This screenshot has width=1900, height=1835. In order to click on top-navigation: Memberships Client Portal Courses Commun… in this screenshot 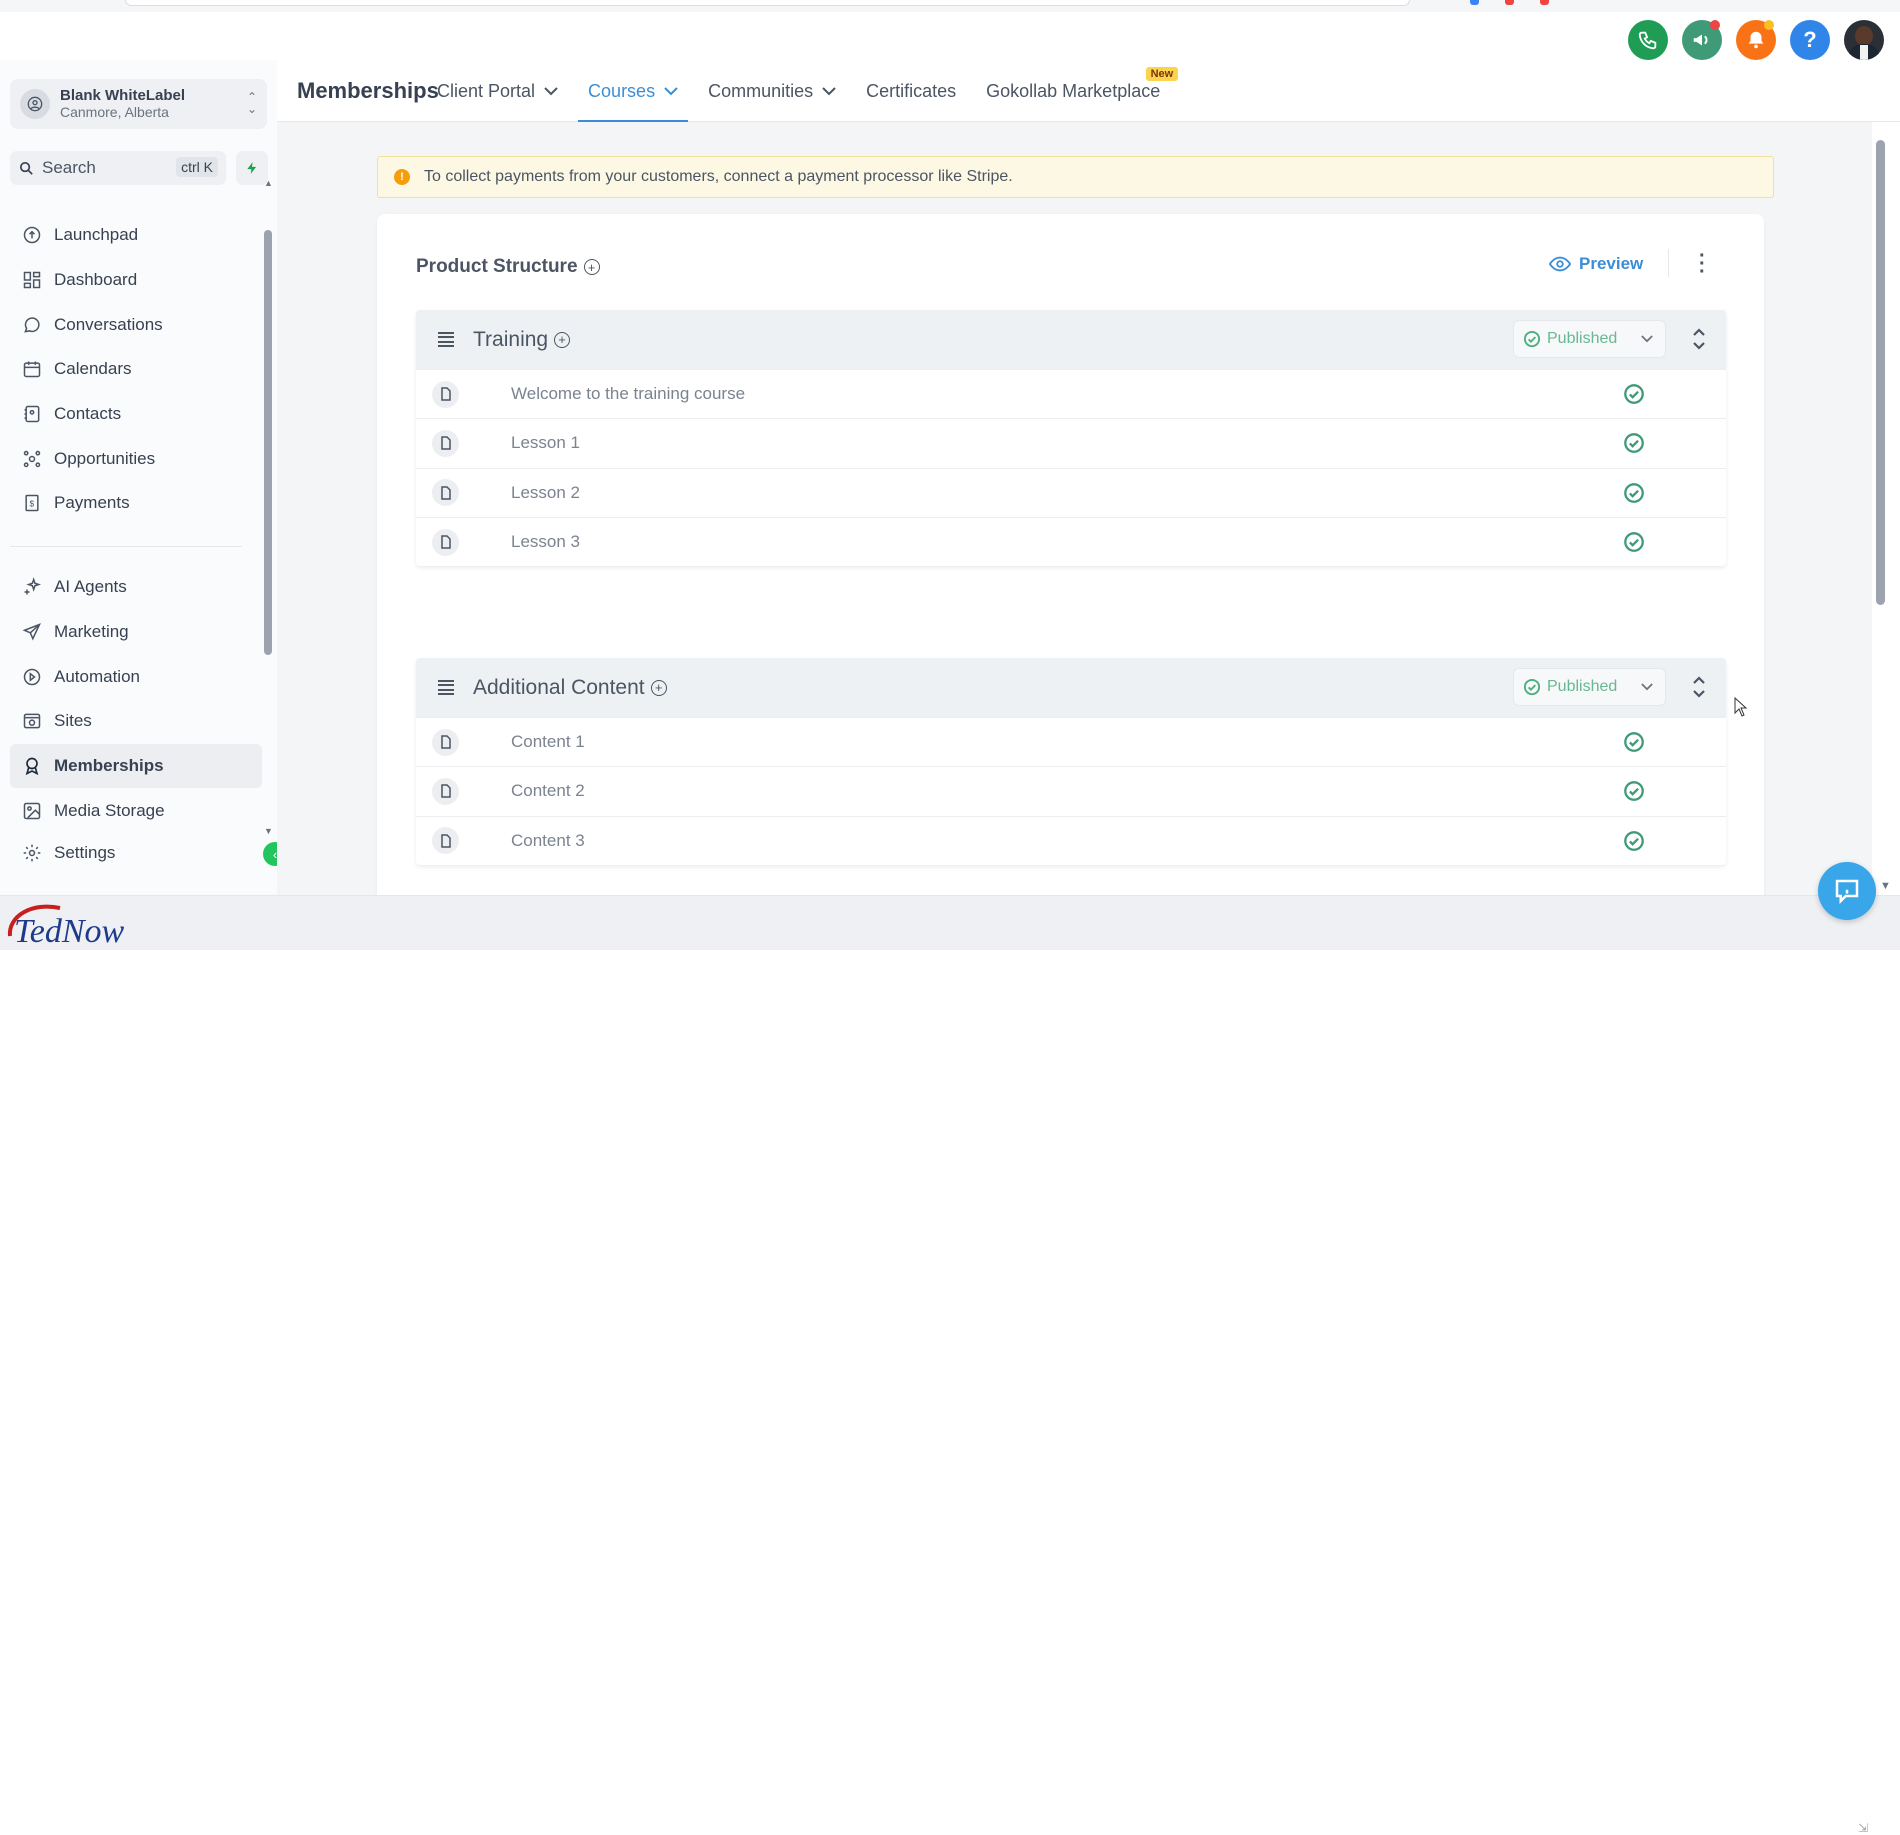, I will do `click(1088, 91)`.